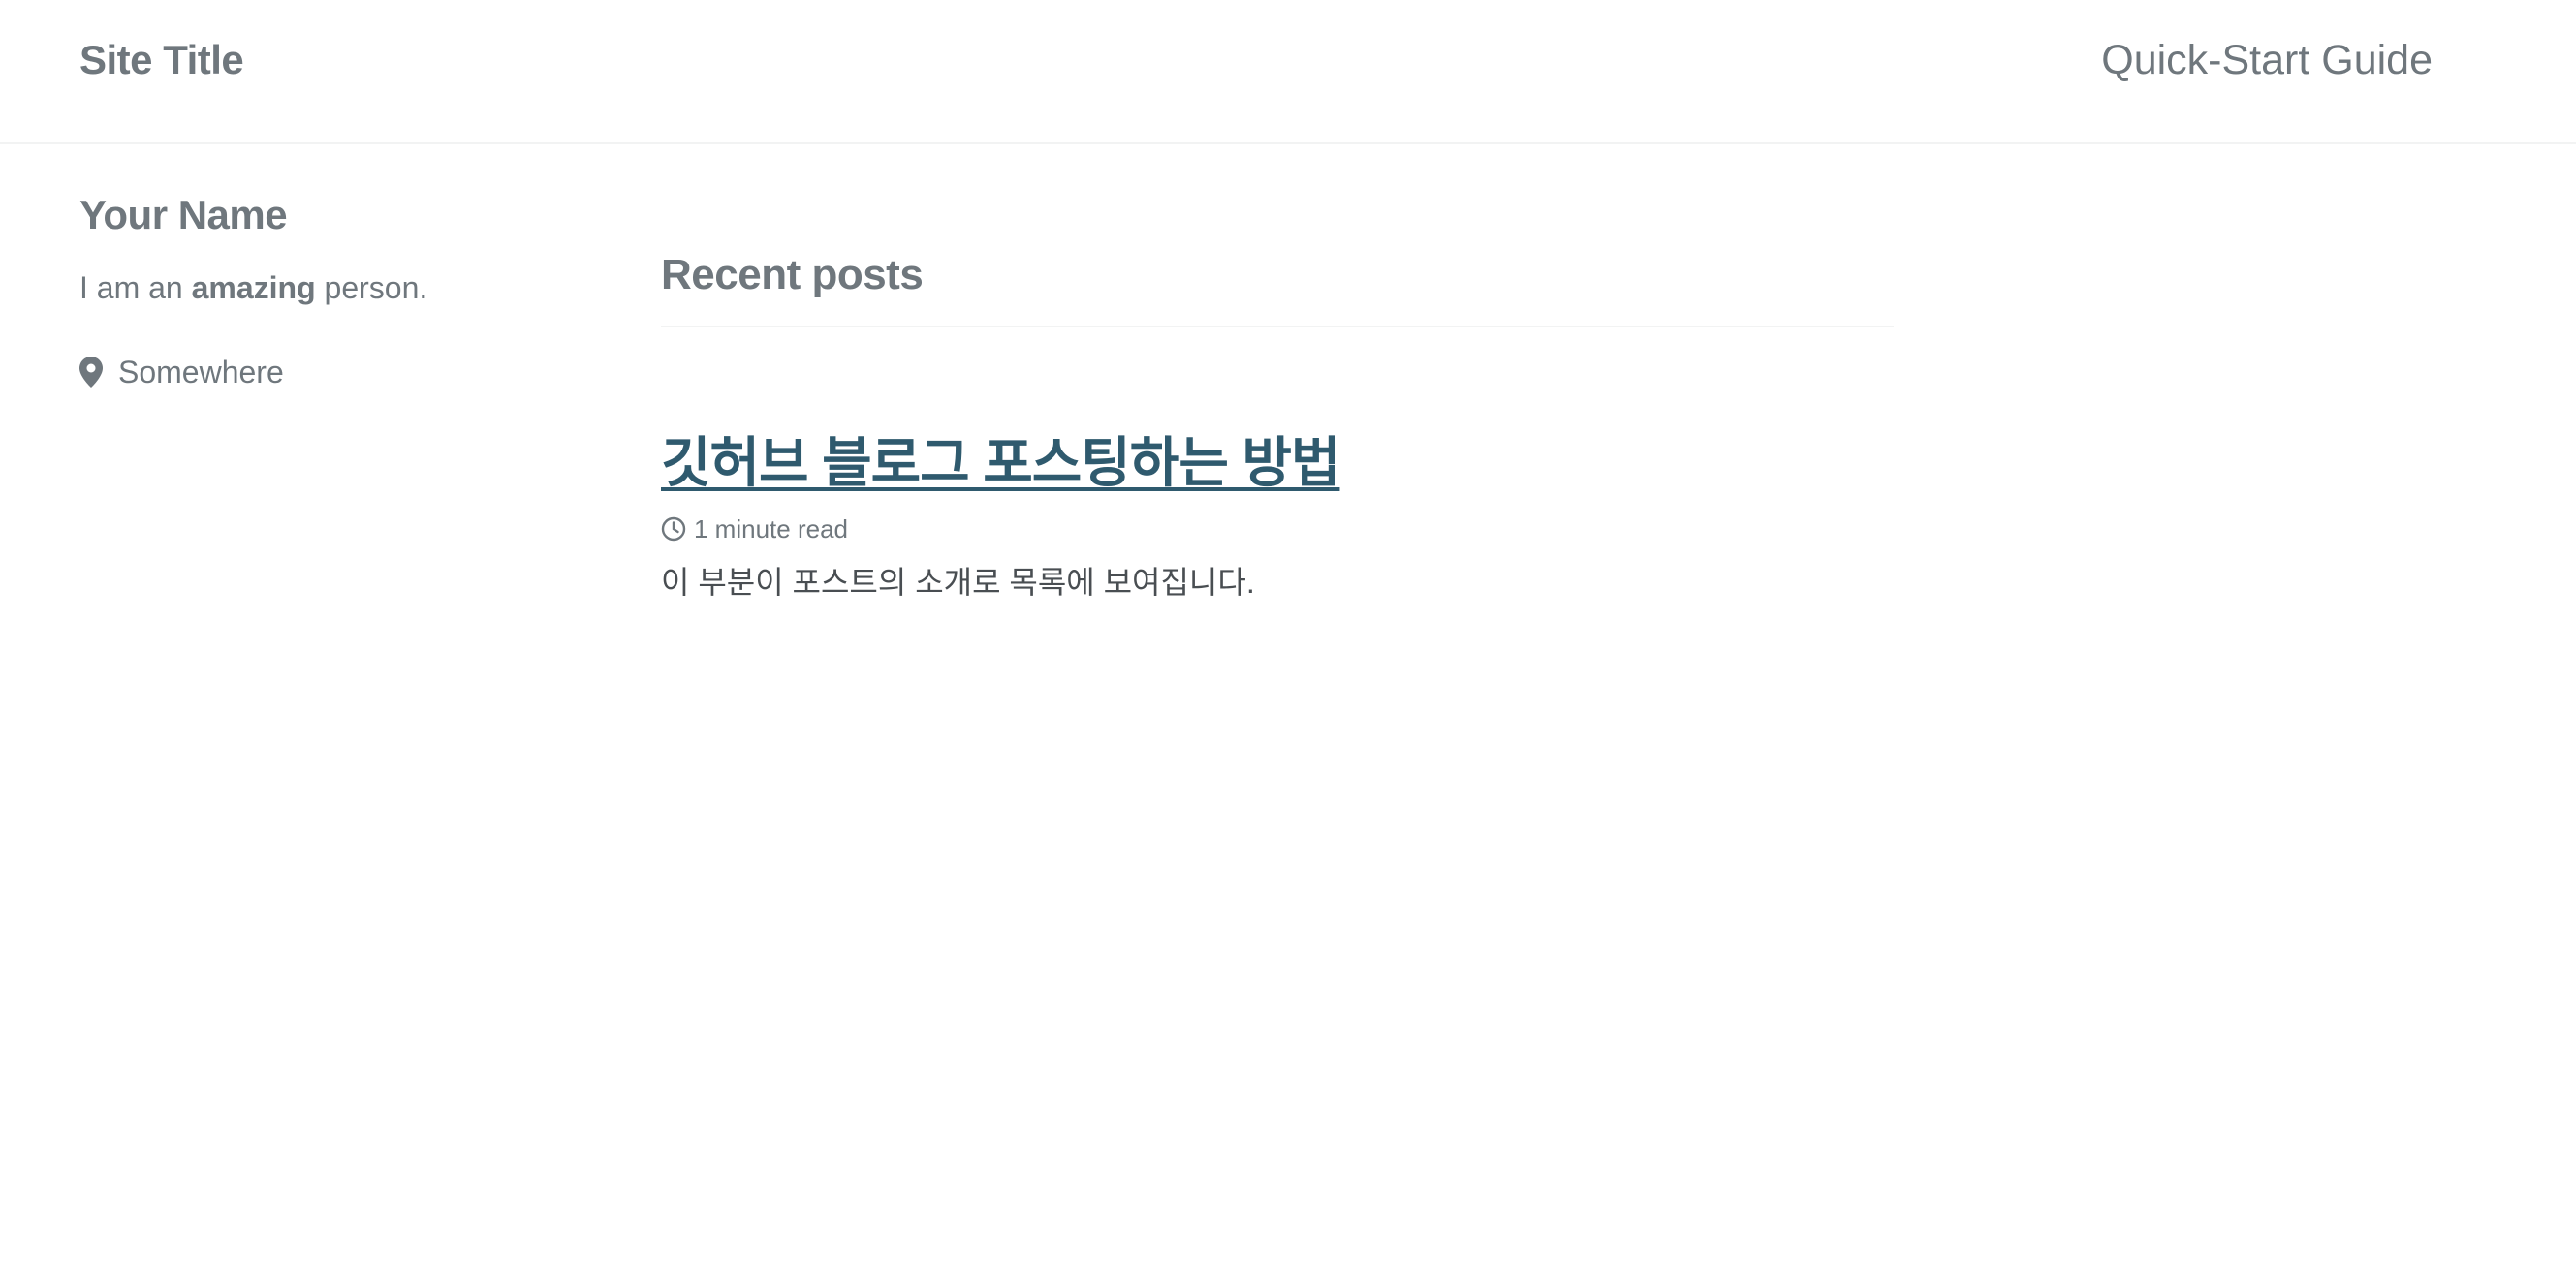 This screenshot has height=1273, width=2576. I want to click on map-marker-icon, so click(91, 372).